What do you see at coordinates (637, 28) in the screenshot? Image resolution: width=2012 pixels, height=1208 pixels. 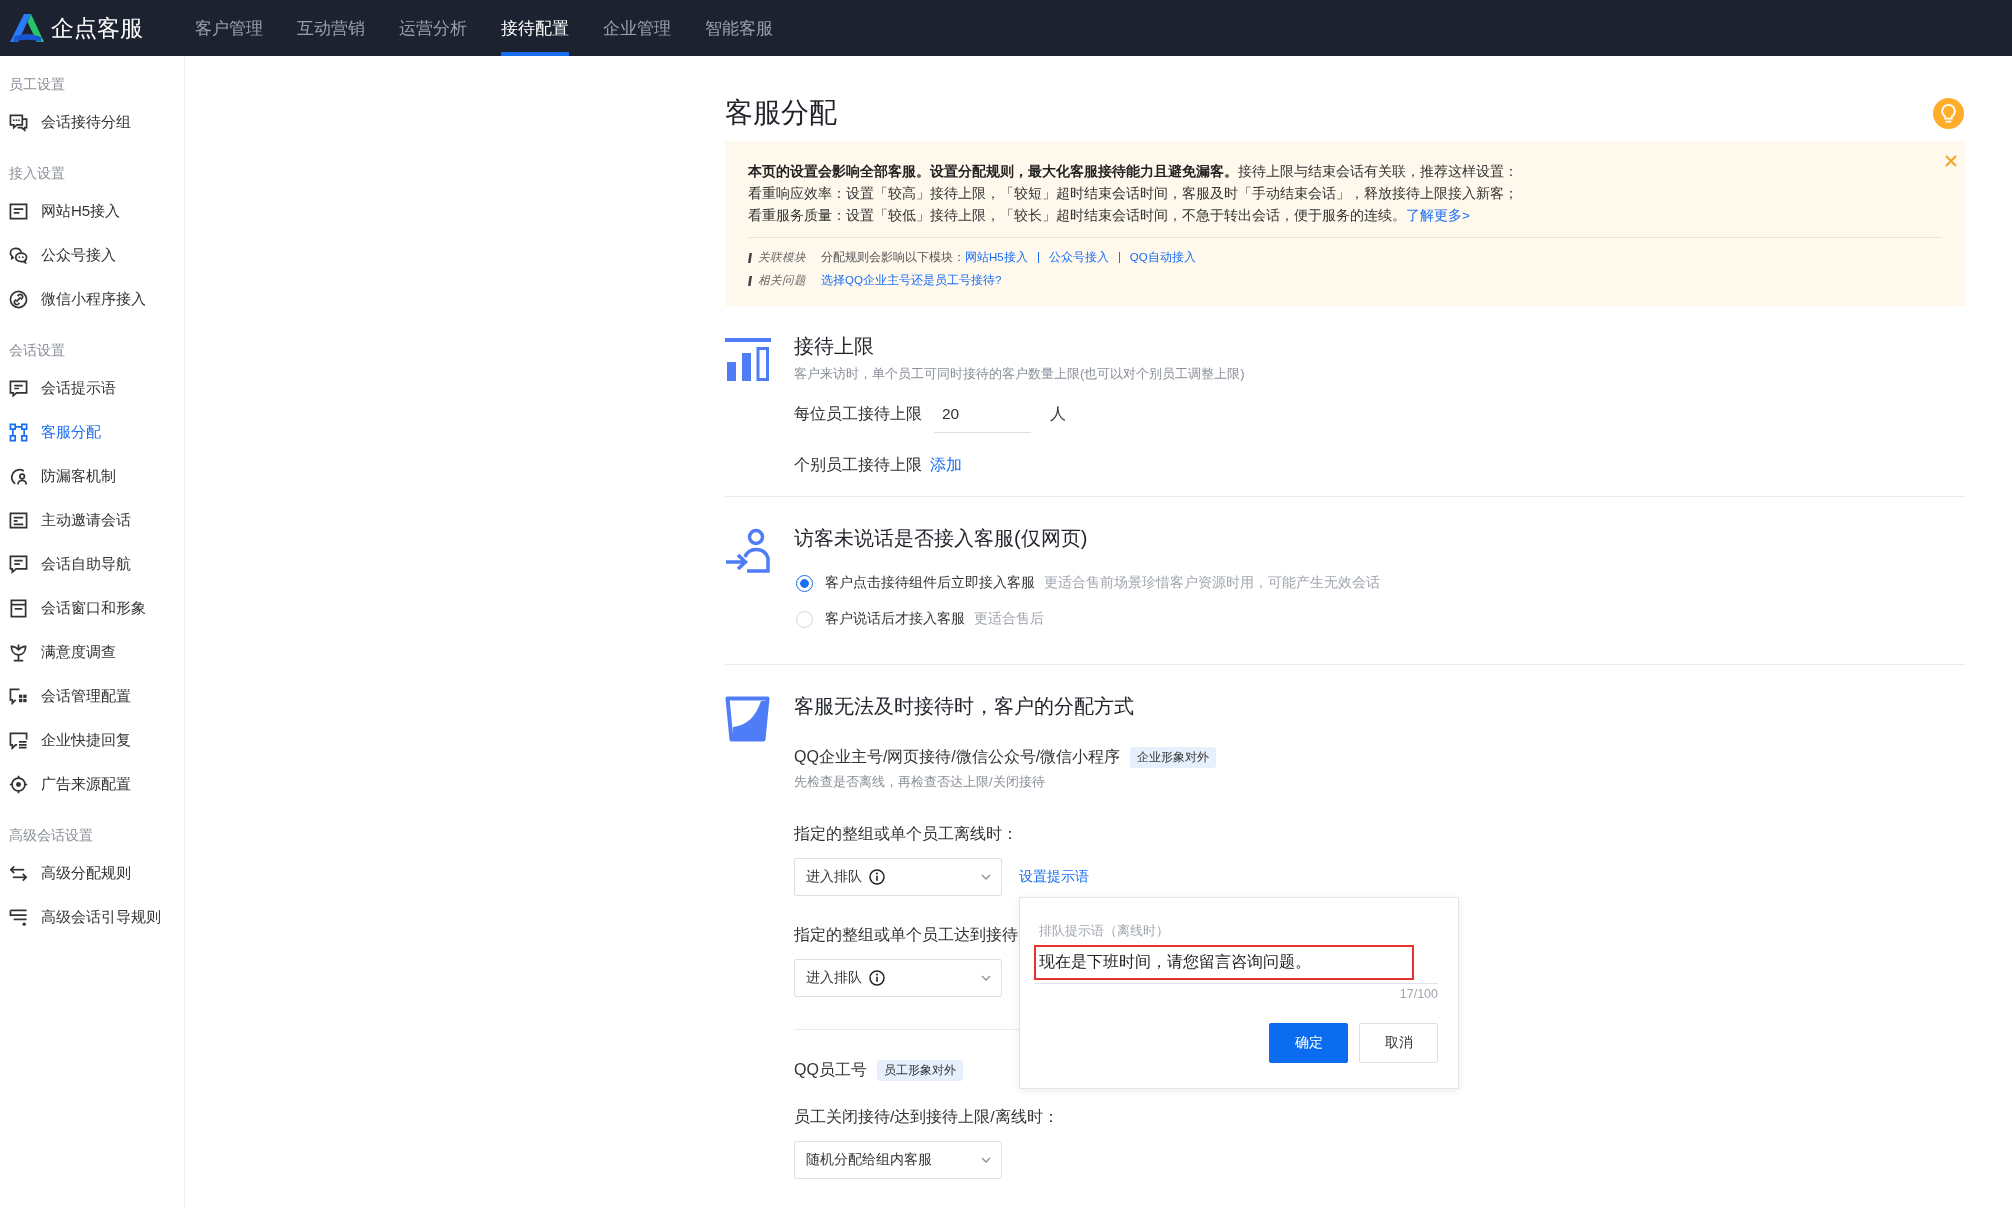 I see `nav-tab: 企业管理` at bounding box center [637, 28].